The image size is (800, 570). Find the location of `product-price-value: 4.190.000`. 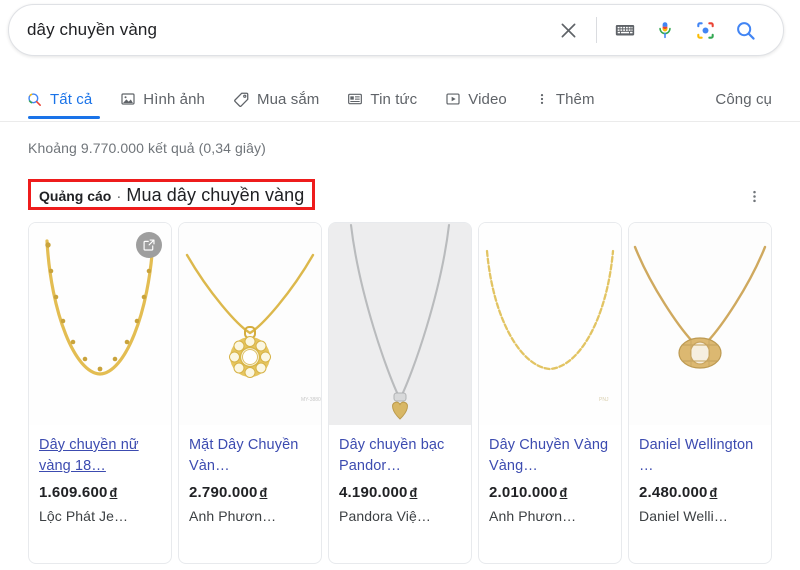

product-price-value: 4.190.000 is located at coordinates (373, 492).